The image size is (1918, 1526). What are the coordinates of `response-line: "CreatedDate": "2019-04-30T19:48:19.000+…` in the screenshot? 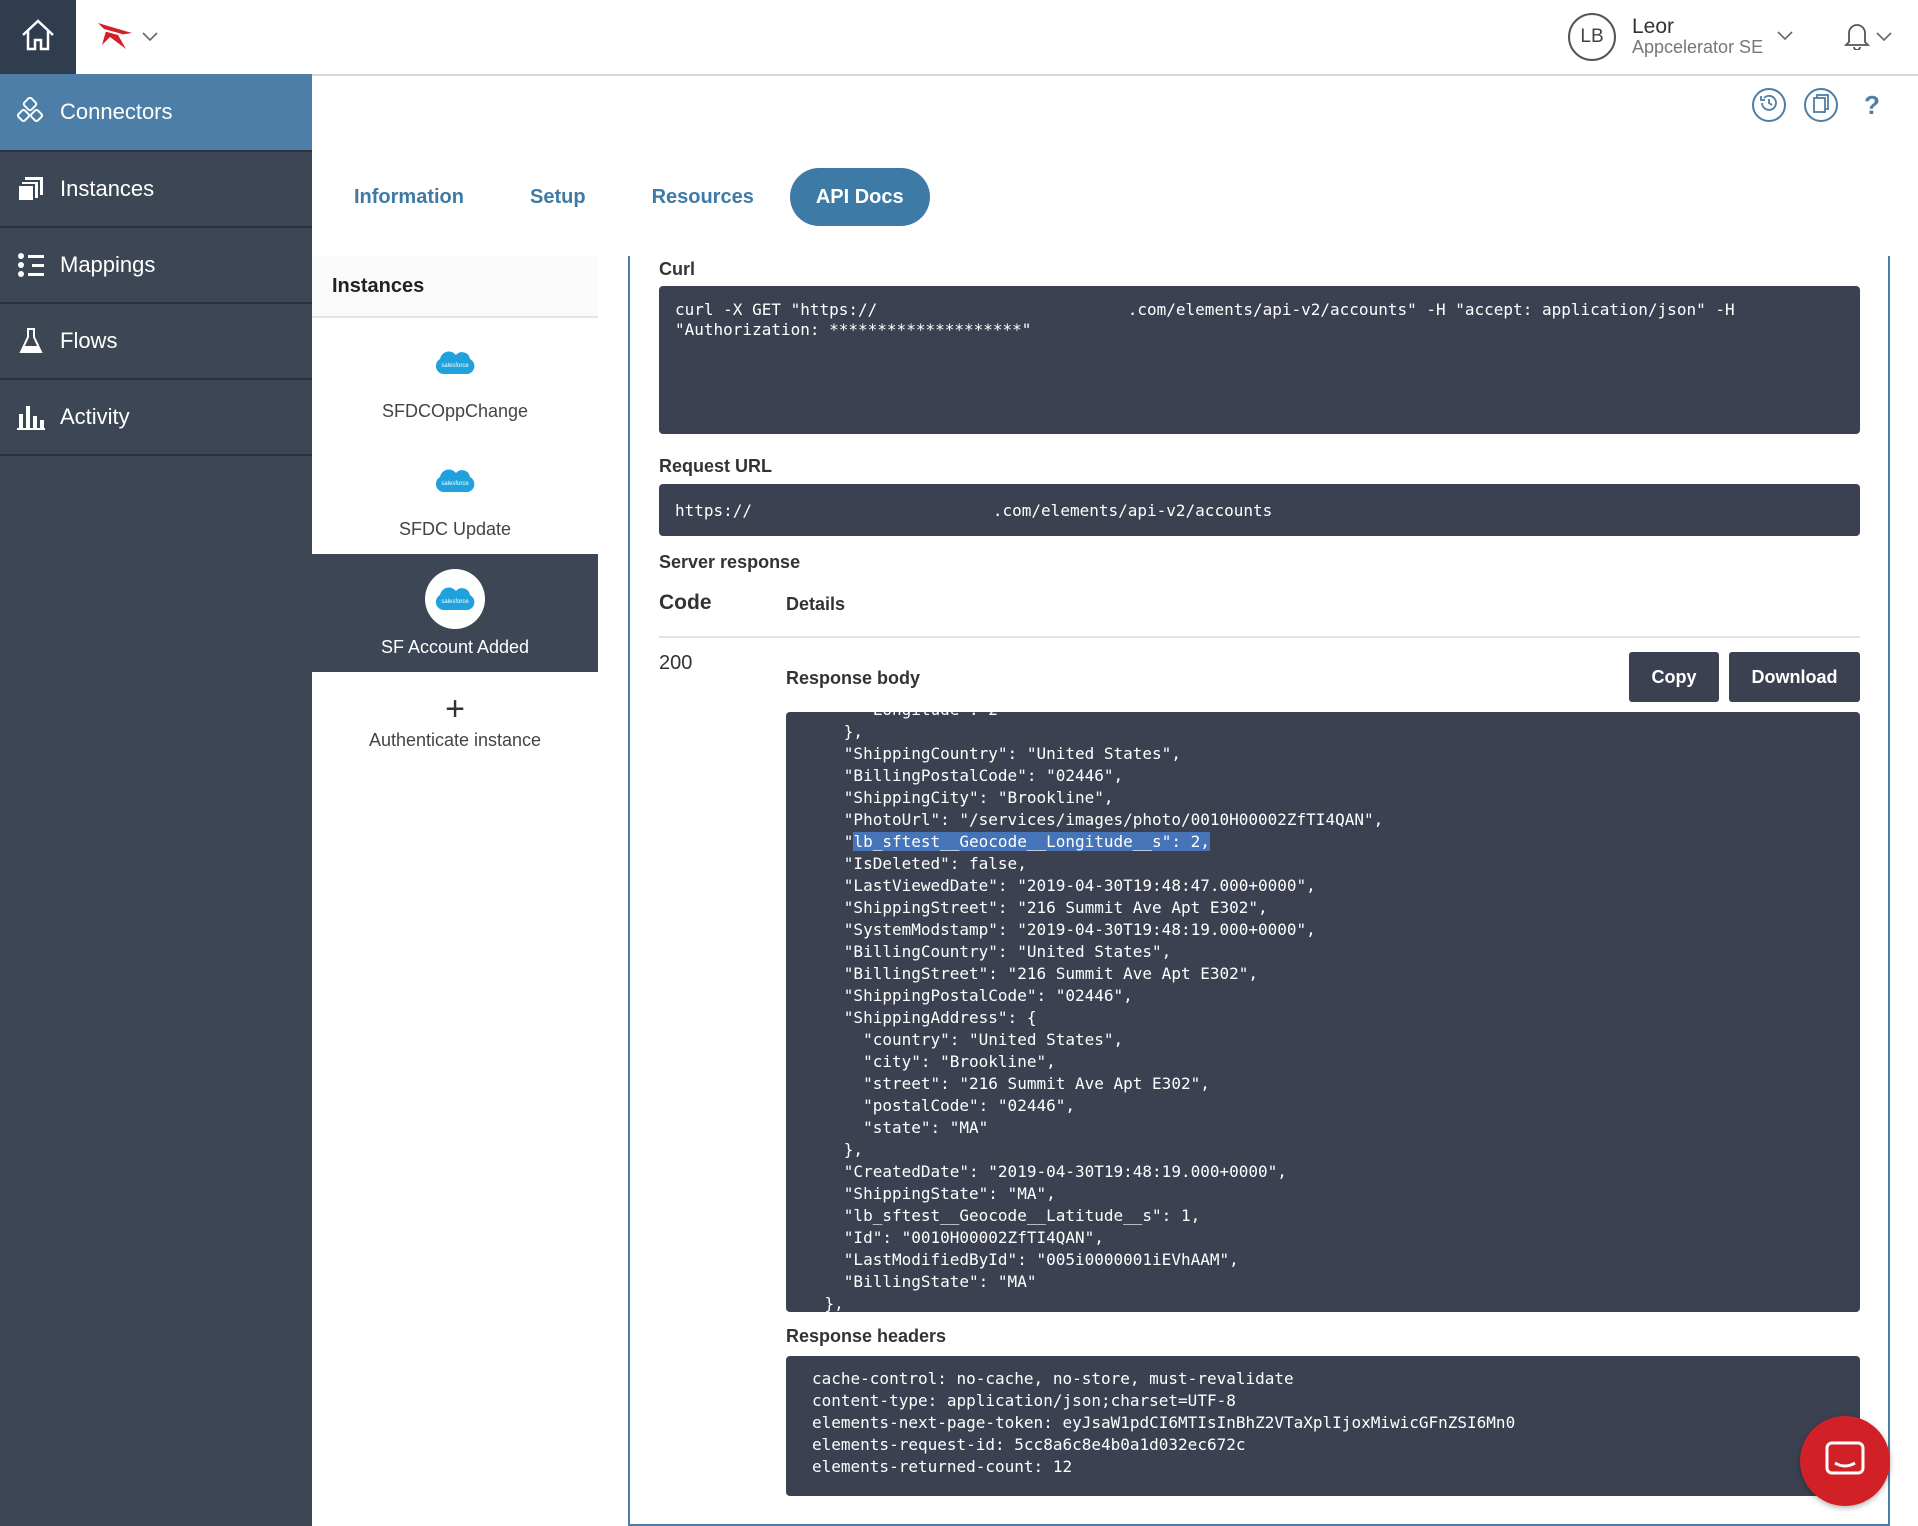 It's located at (1036, 1171).